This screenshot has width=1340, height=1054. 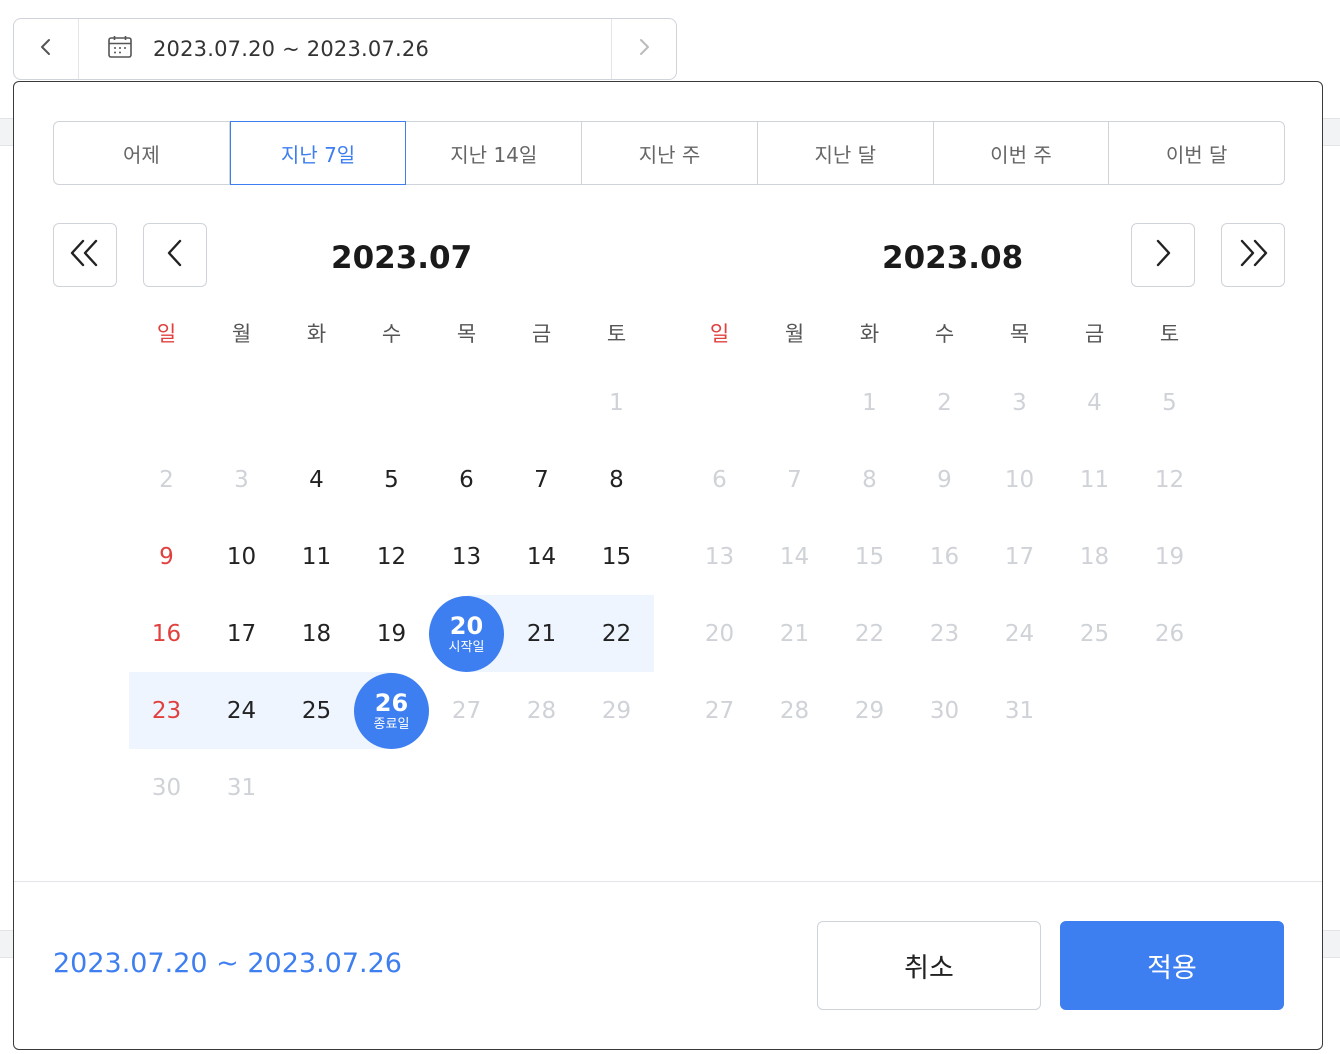 I want to click on day-cell: 17, so click(x=241, y=633).